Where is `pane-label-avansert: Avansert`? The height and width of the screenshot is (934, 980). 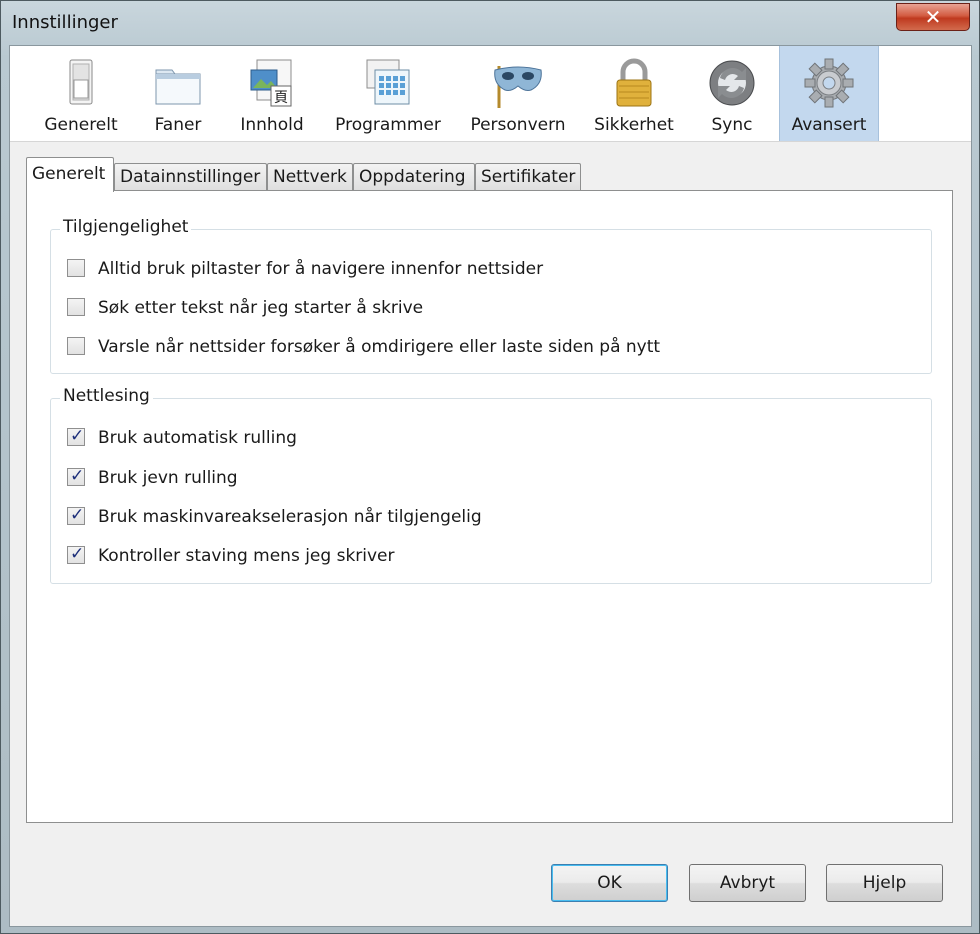
pane-label-avansert: Avansert is located at coordinates (829, 125).